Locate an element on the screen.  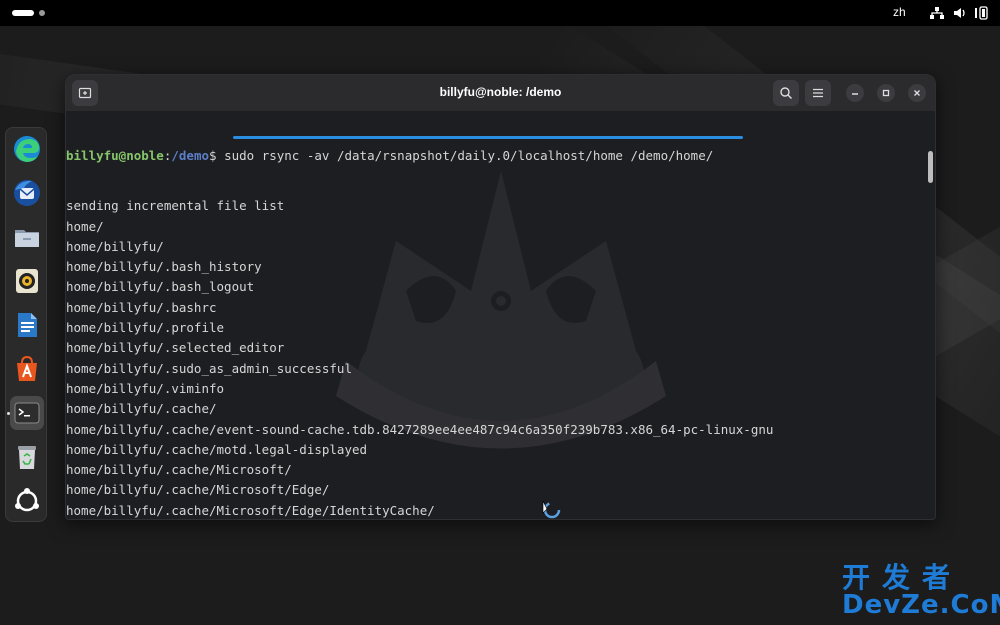
dock-item-terminal is located at coordinates (27, 413).